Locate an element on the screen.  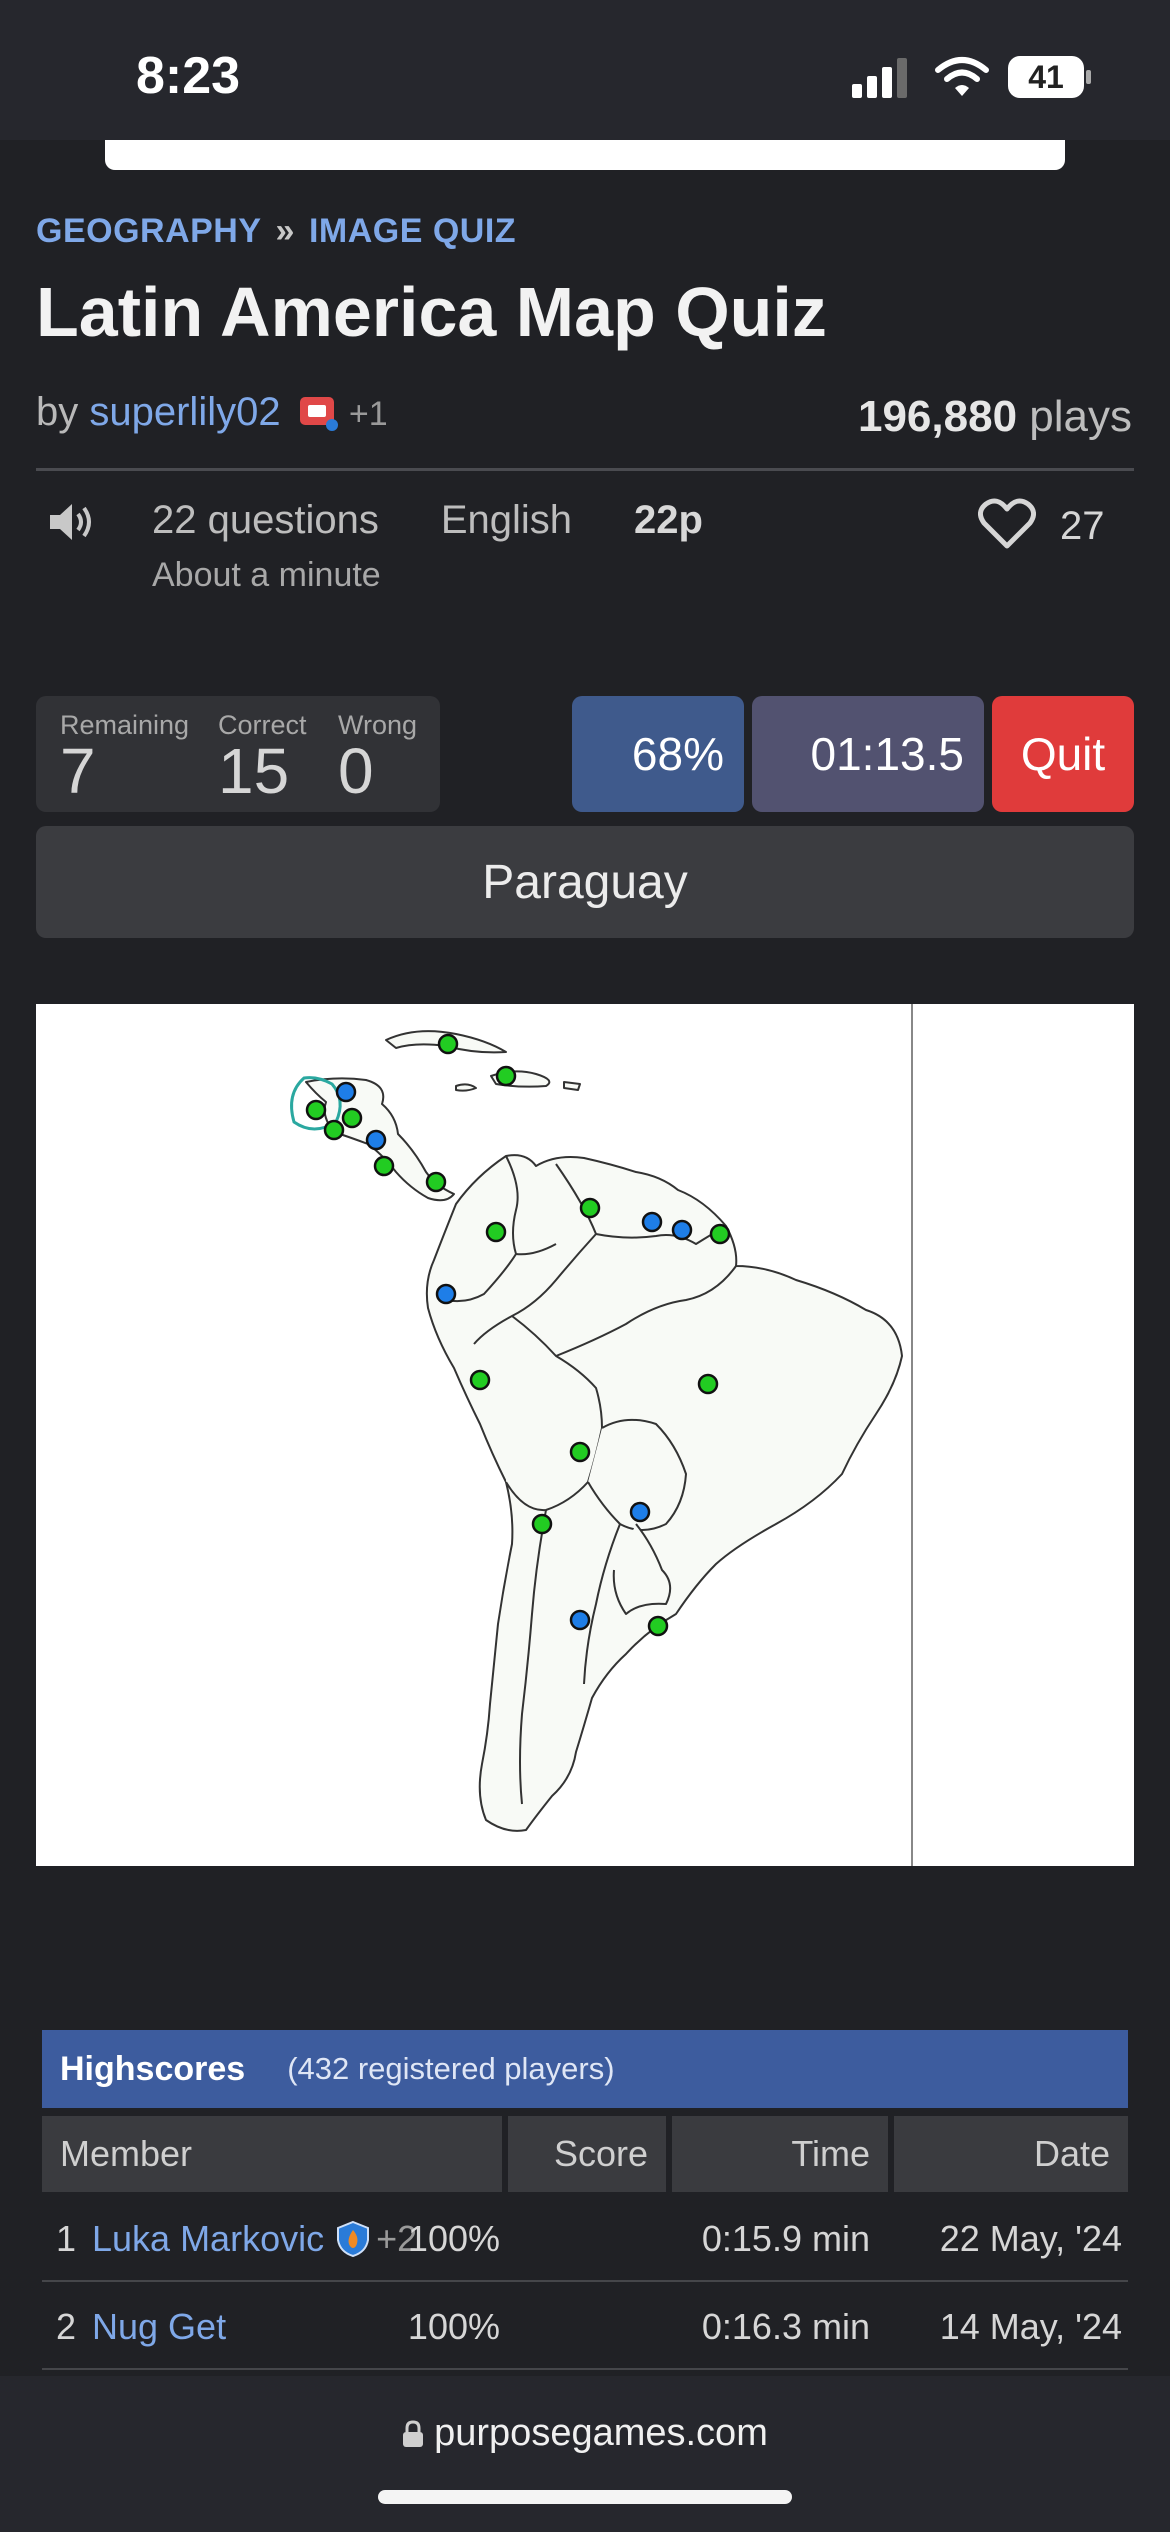
heart-icon is located at coordinates (1007, 524).